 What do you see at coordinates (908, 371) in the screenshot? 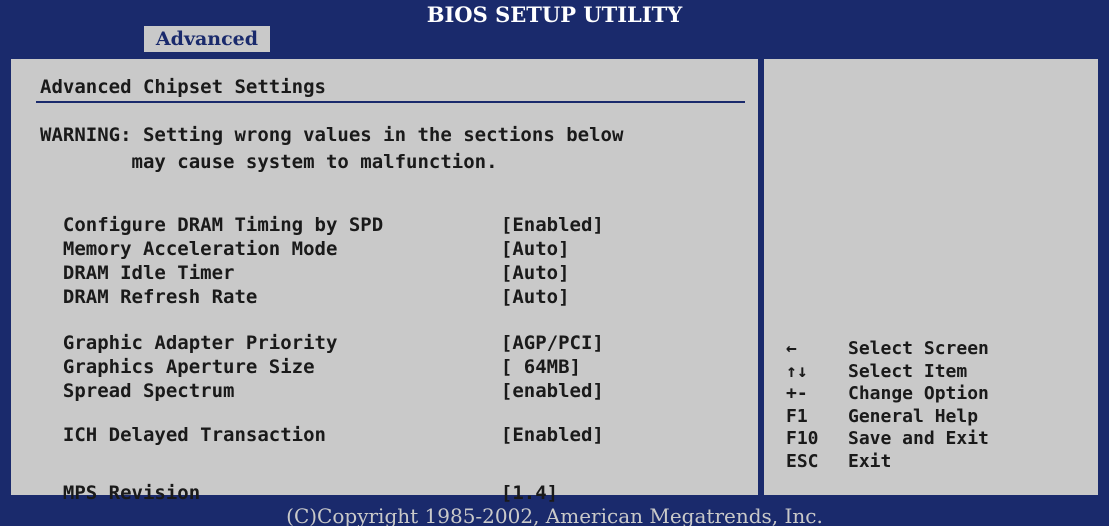
I see `help-desc: Select Item` at bounding box center [908, 371].